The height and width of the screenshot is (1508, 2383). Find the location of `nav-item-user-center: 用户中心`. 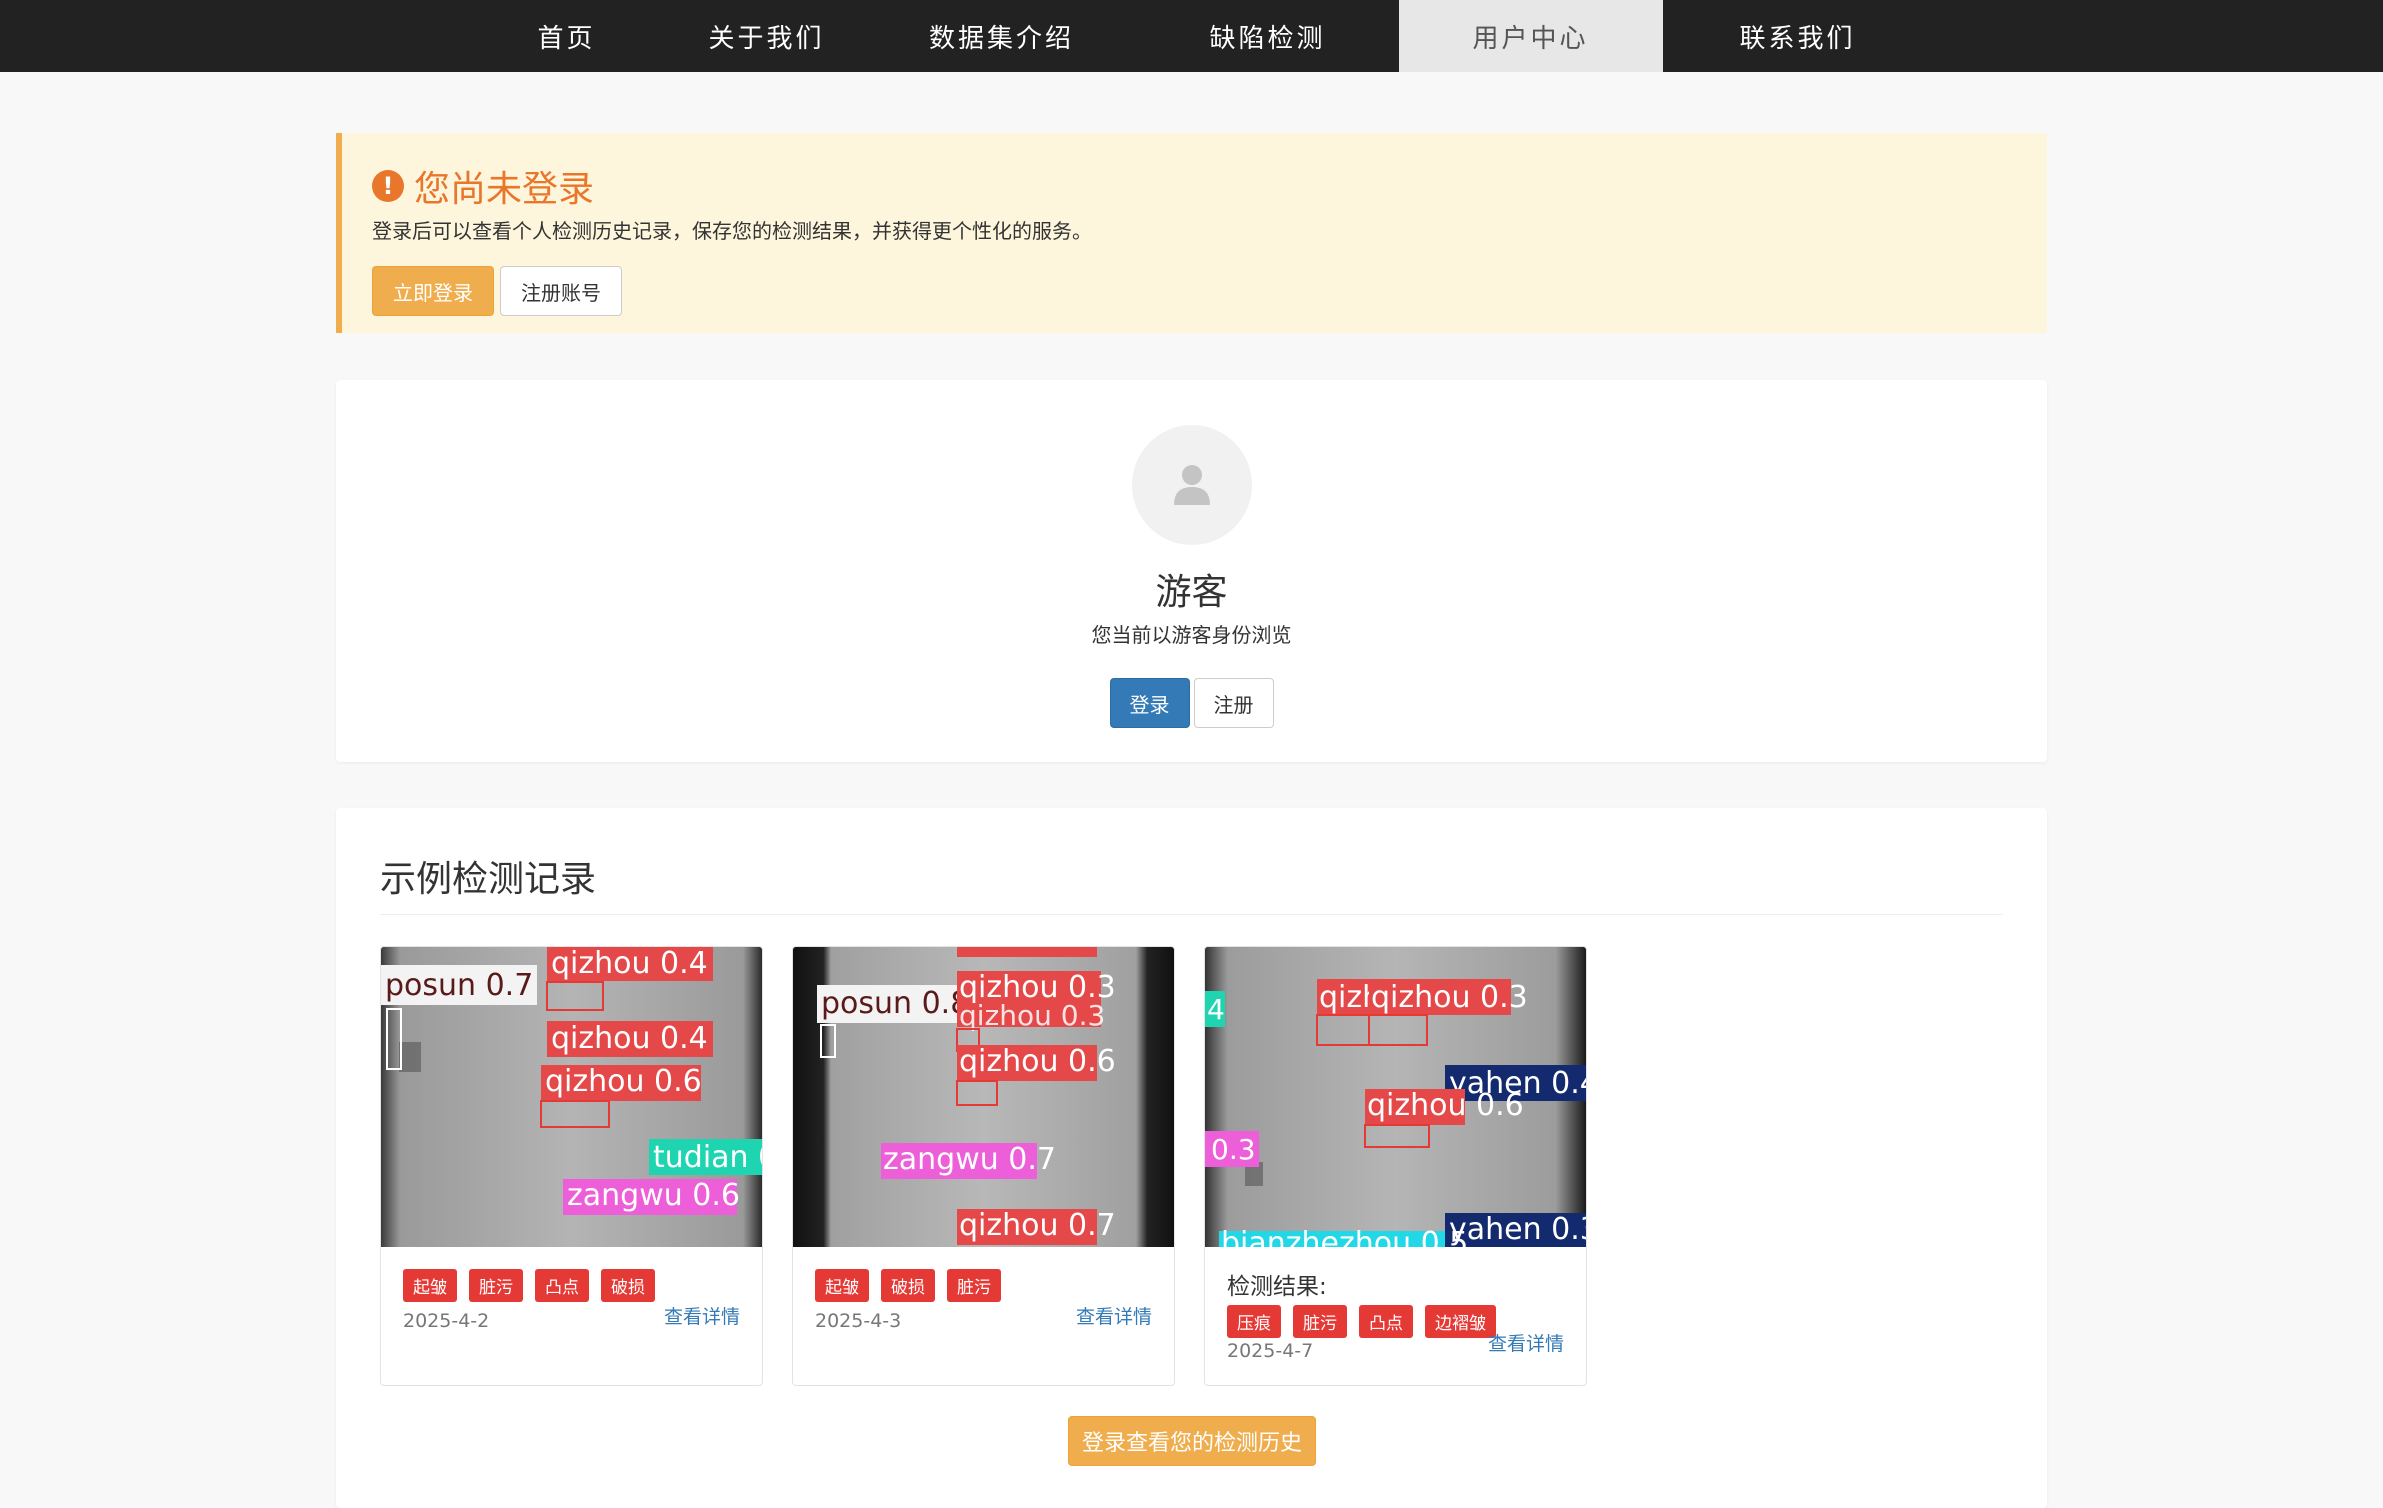

nav-item-user-center: 用户中心 is located at coordinates (1530, 36).